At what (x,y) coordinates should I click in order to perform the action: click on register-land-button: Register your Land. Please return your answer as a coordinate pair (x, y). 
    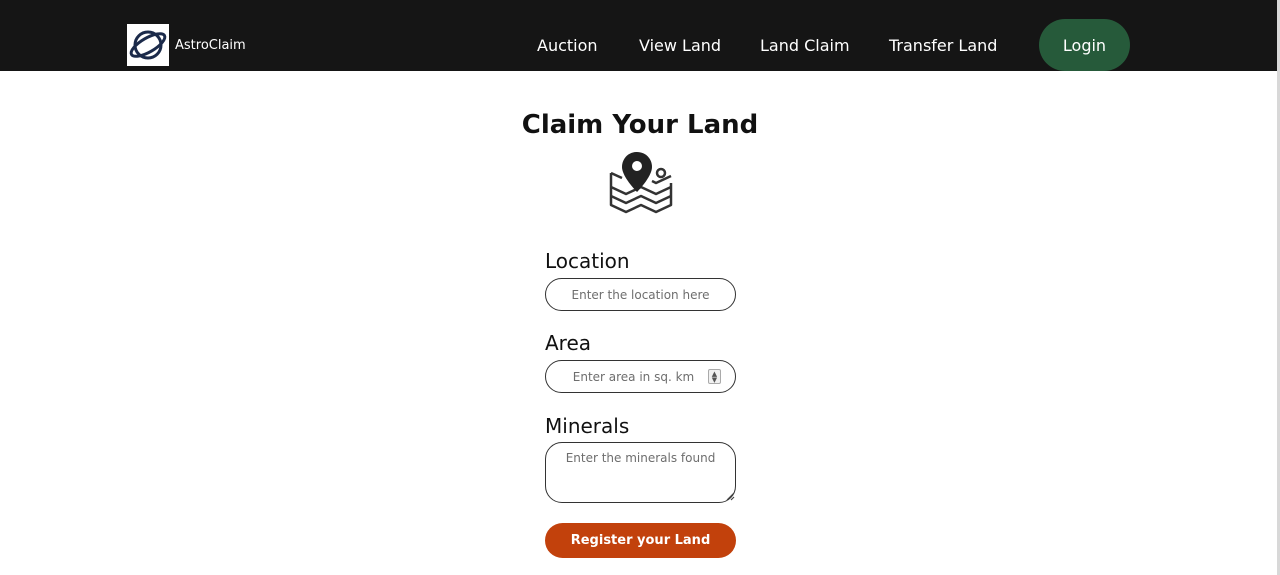
    Looking at the image, I should click on (640, 540).